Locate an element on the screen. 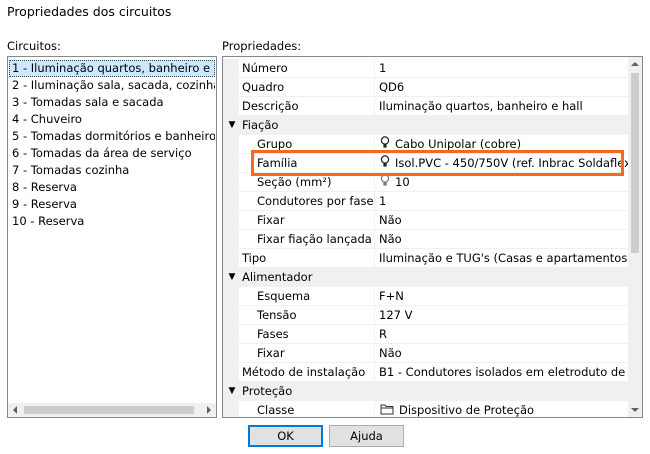 The width and height of the screenshot is (650, 454). circuit-item-9: 9 - Reserva is located at coordinates (112, 204).